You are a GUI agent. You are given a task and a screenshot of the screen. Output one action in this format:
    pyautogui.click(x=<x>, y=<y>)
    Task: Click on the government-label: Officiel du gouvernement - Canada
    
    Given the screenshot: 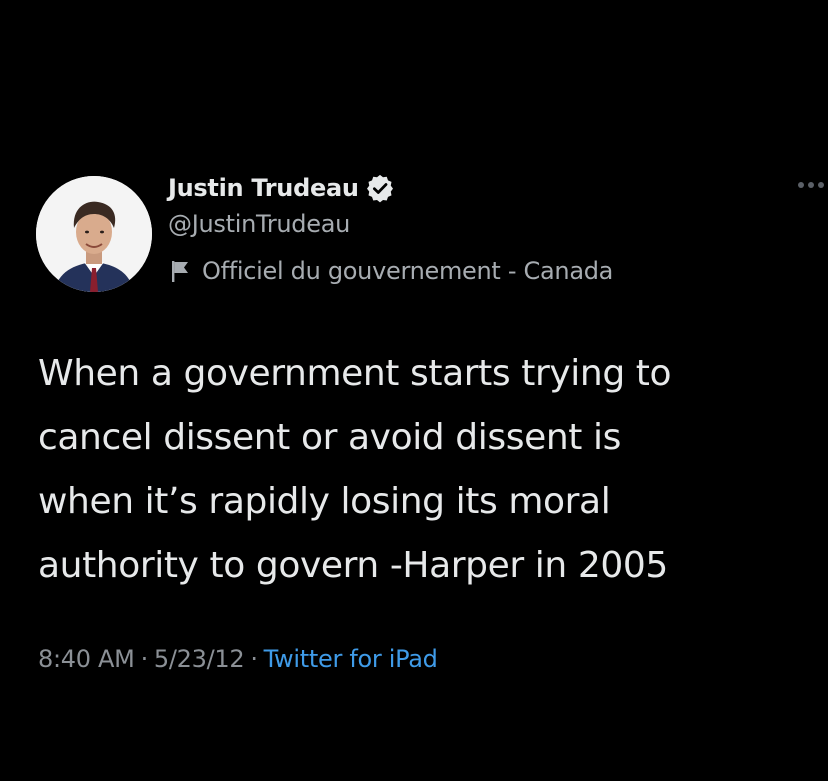 What is the action you would take?
    pyautogui.click(x=408, y=271)
    